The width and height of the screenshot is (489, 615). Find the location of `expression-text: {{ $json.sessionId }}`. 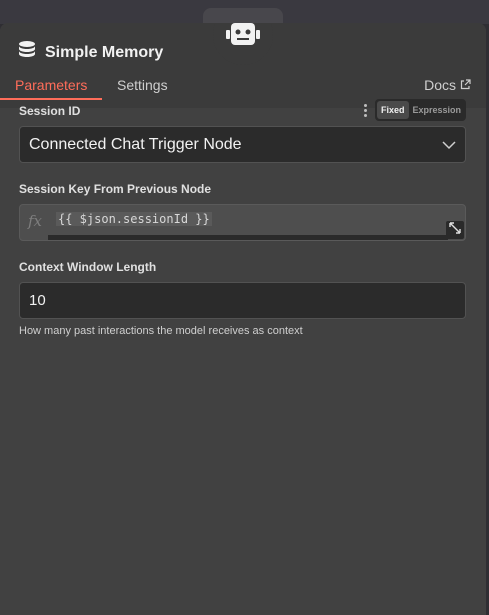

expression-text: {{ $json.sessionId }} is located at coordinates (134, 219).